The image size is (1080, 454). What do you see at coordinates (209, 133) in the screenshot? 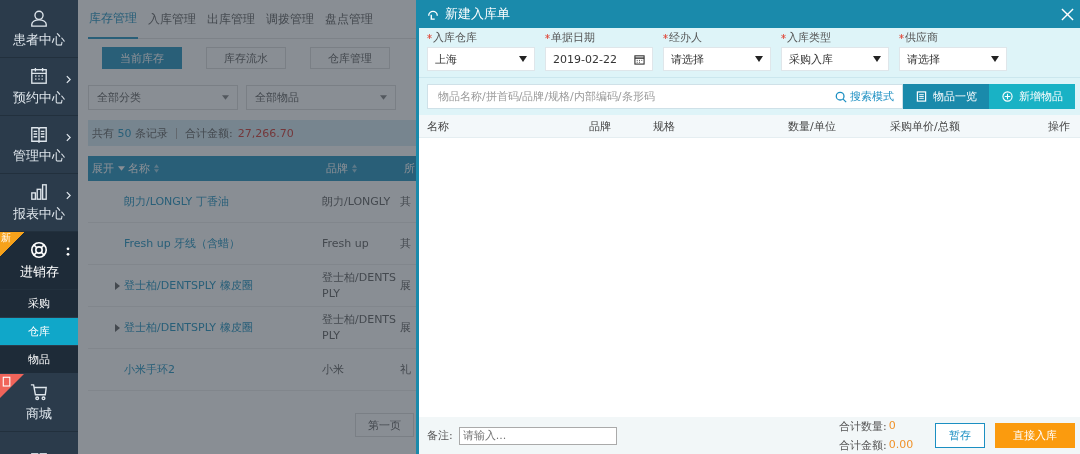
I see `total-label: 合计金额:` at bounding box center [209, 133].